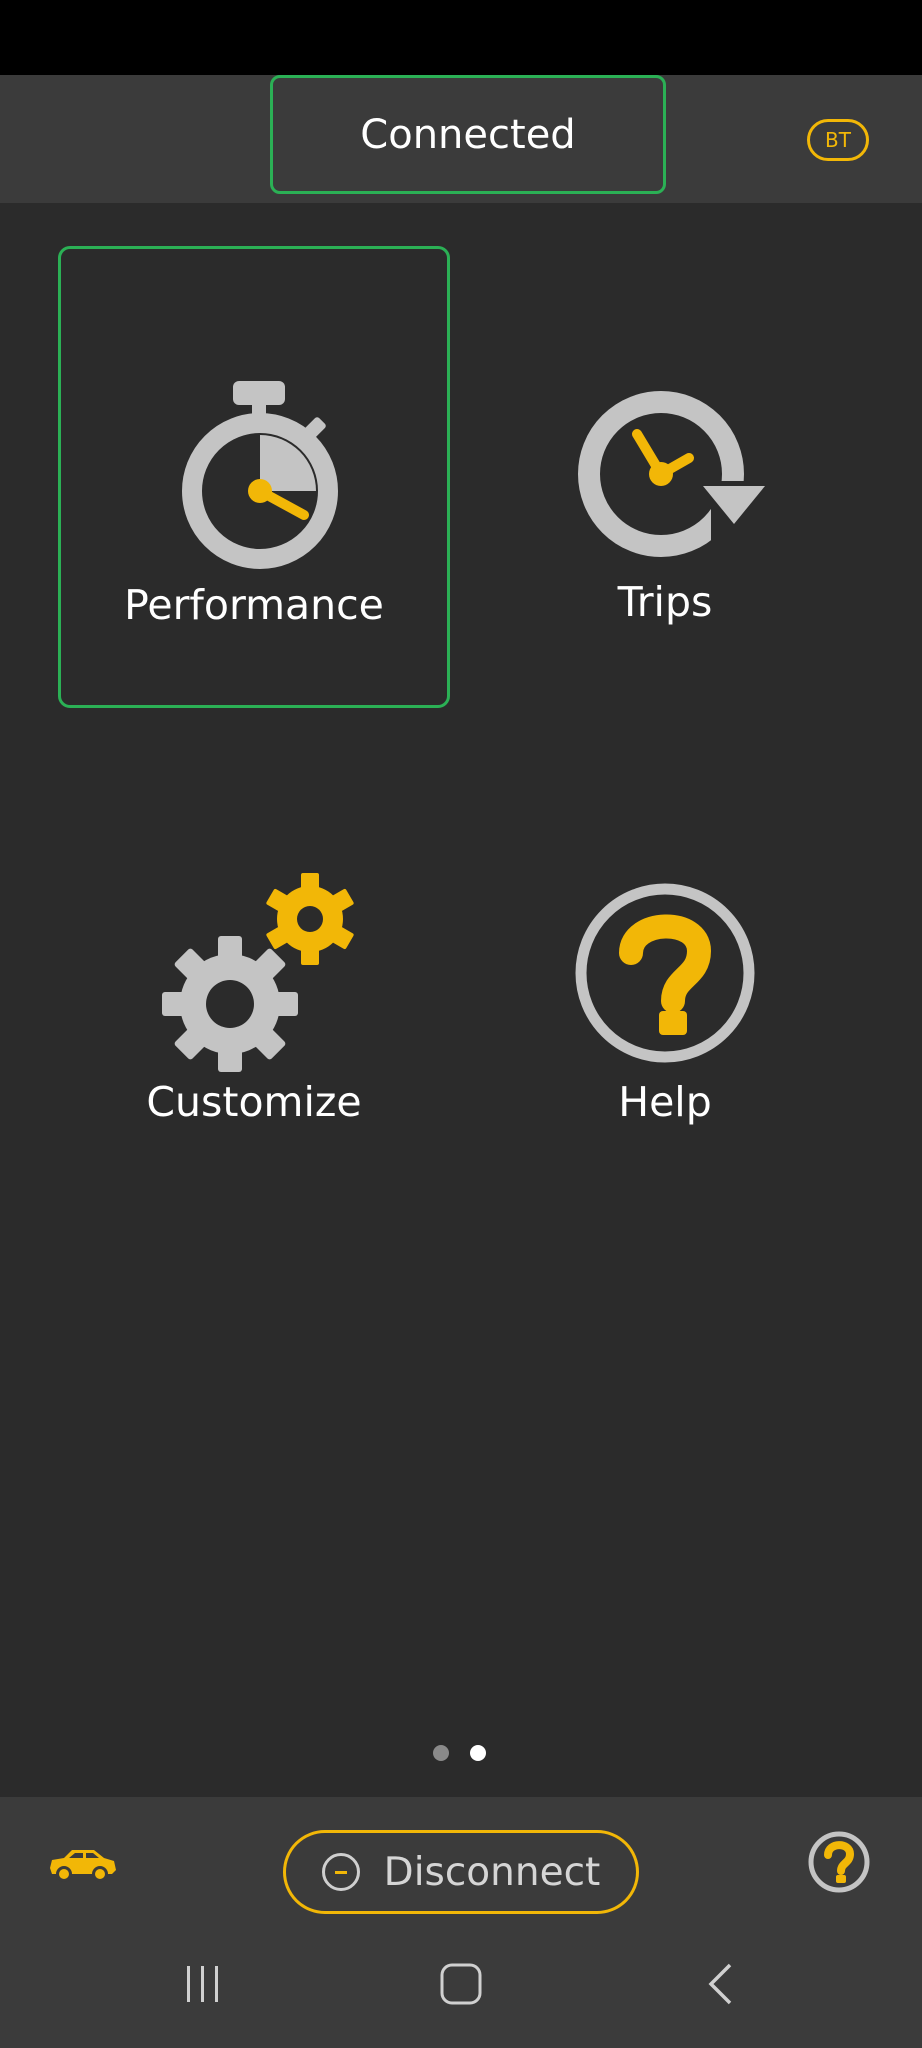 The width and height of the screenshot is (922, 2048). Describe the element at coordinates (478, 1753) in the screenshot. I see `page-dot-active` at that location.